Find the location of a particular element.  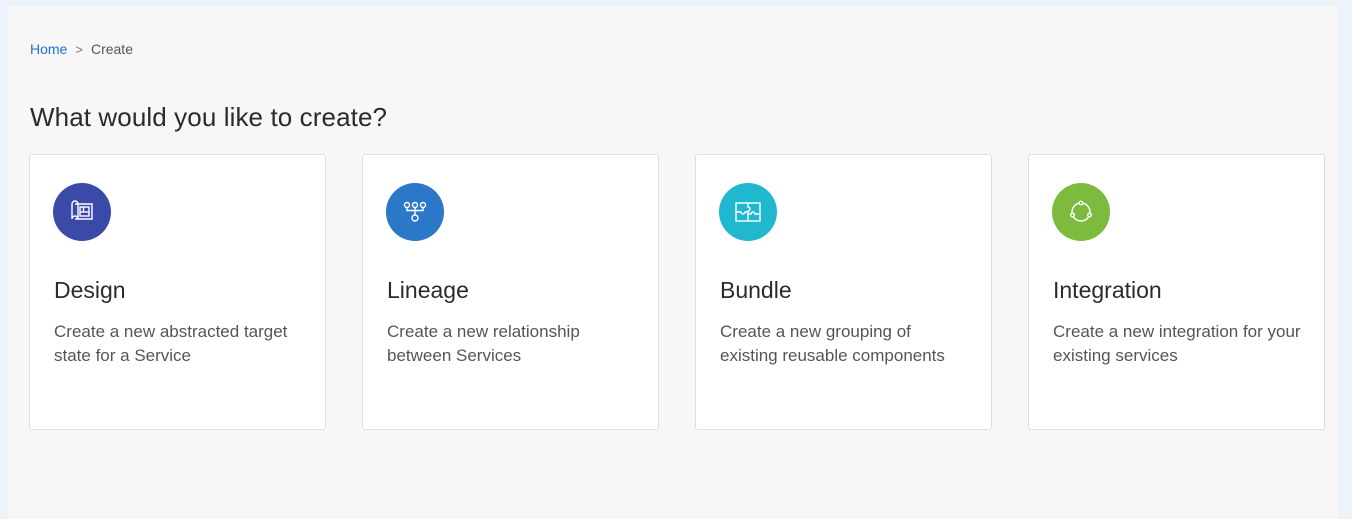

breadcrumb: Home > Create is located at coordinates (81, 49).